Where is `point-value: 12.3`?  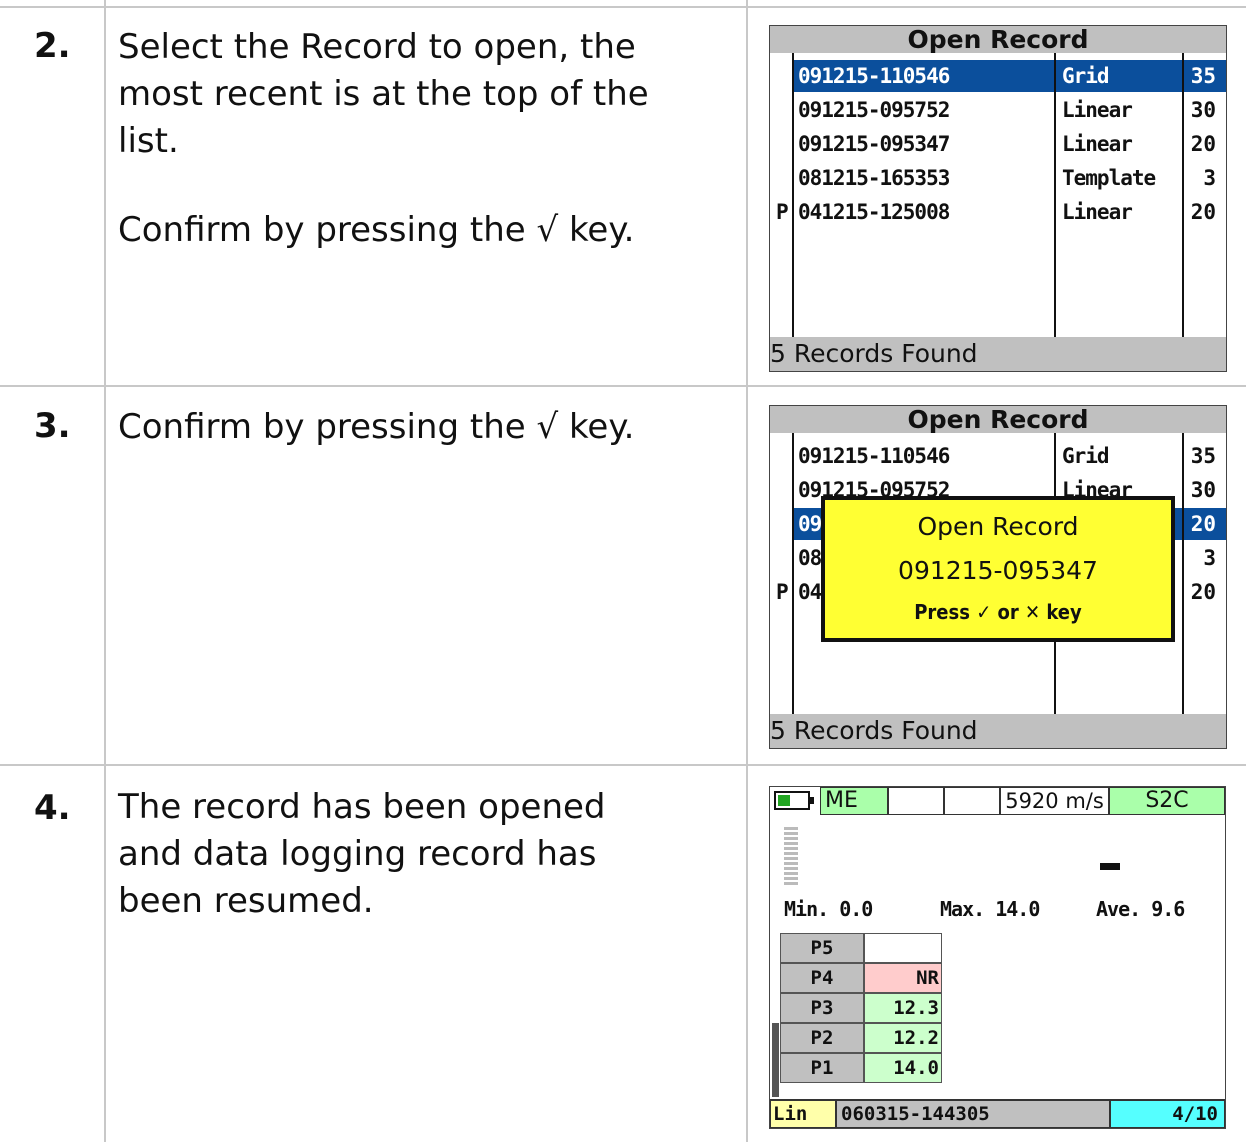 point-value: 12.3 is located at coordinates (903, 1008).